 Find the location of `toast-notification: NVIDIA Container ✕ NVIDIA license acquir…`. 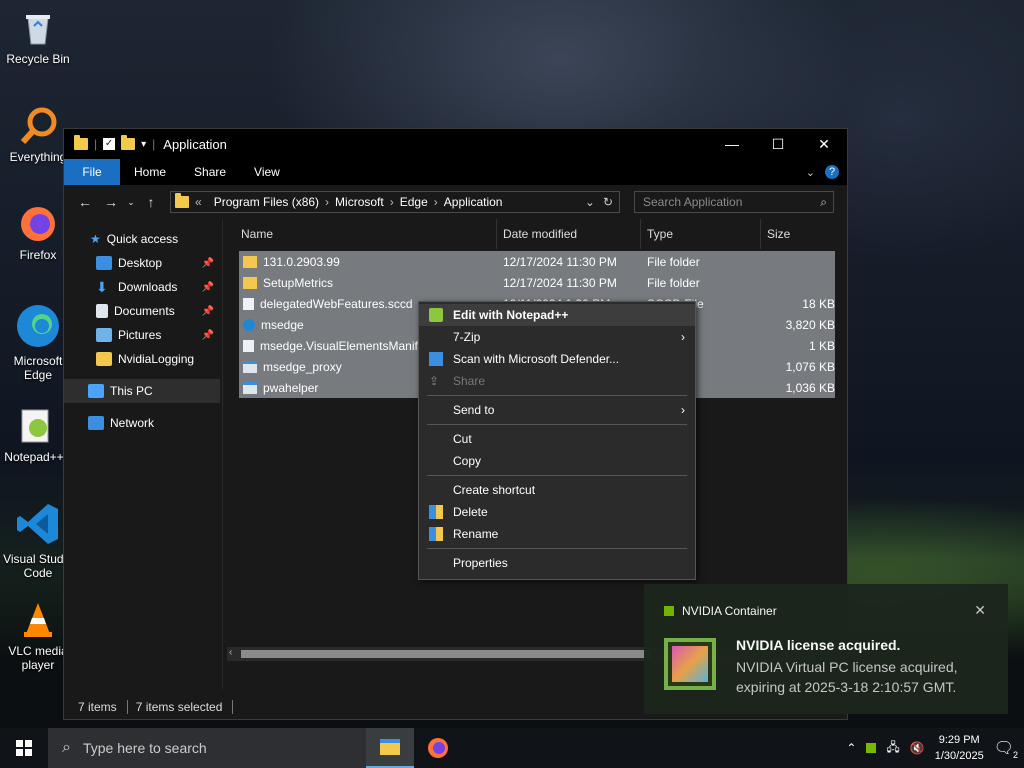

toast-notification: NVIDIA Container ✕ NVIDIA license acquir… is located at coordinates (826, 649).